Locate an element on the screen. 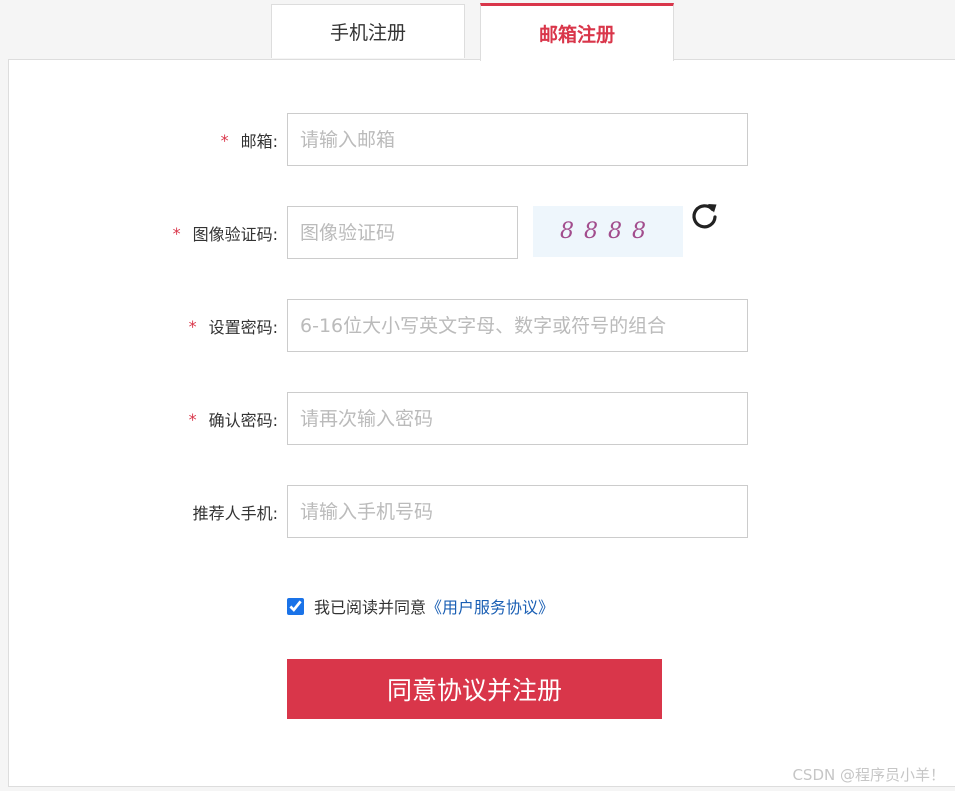  tab-bar: 手机注册 邮箱注册 is located at coordinates (477, 30).